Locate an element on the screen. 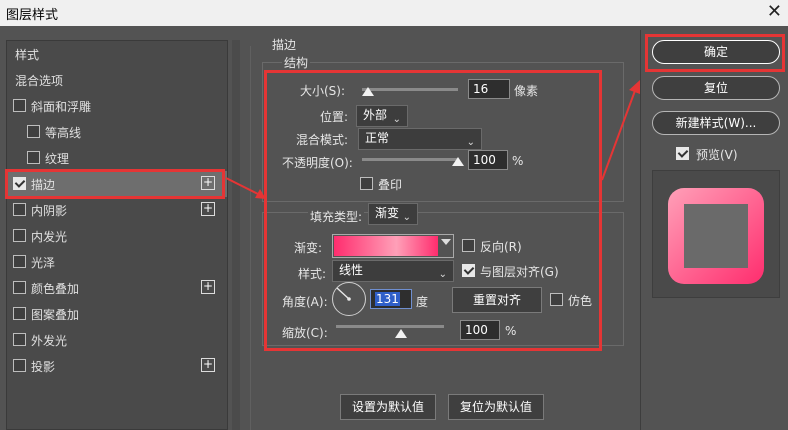  style-item-label: 图案叠加 is located at coordinates (55, 315).